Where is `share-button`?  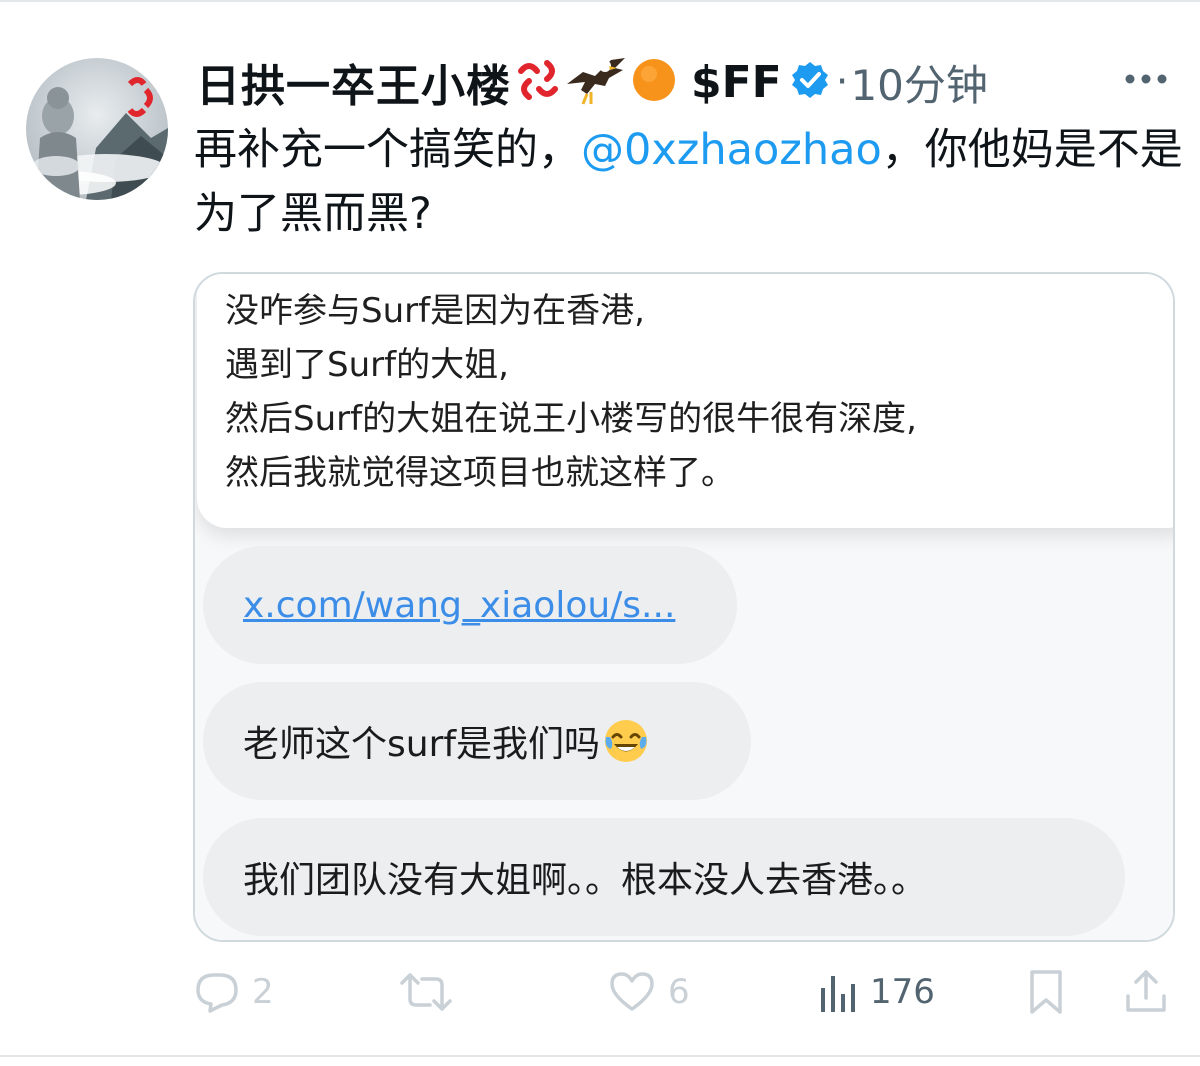
share-button is located at coordinates (1146, 992).